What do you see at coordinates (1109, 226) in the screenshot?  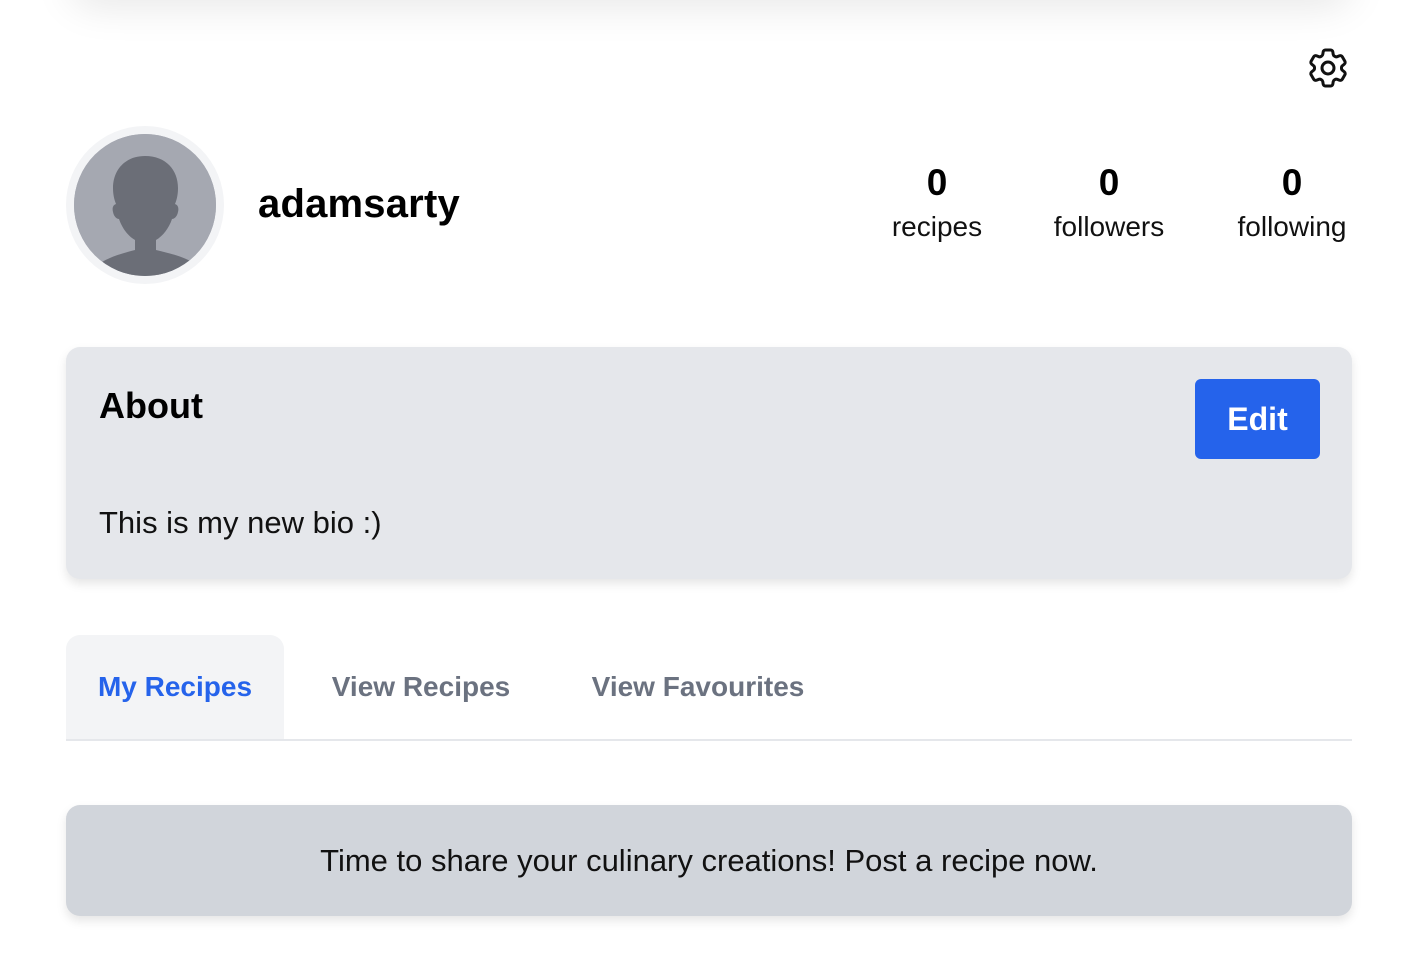 I see `stat-followers-label: followers` at bounding box center [1109, 226].